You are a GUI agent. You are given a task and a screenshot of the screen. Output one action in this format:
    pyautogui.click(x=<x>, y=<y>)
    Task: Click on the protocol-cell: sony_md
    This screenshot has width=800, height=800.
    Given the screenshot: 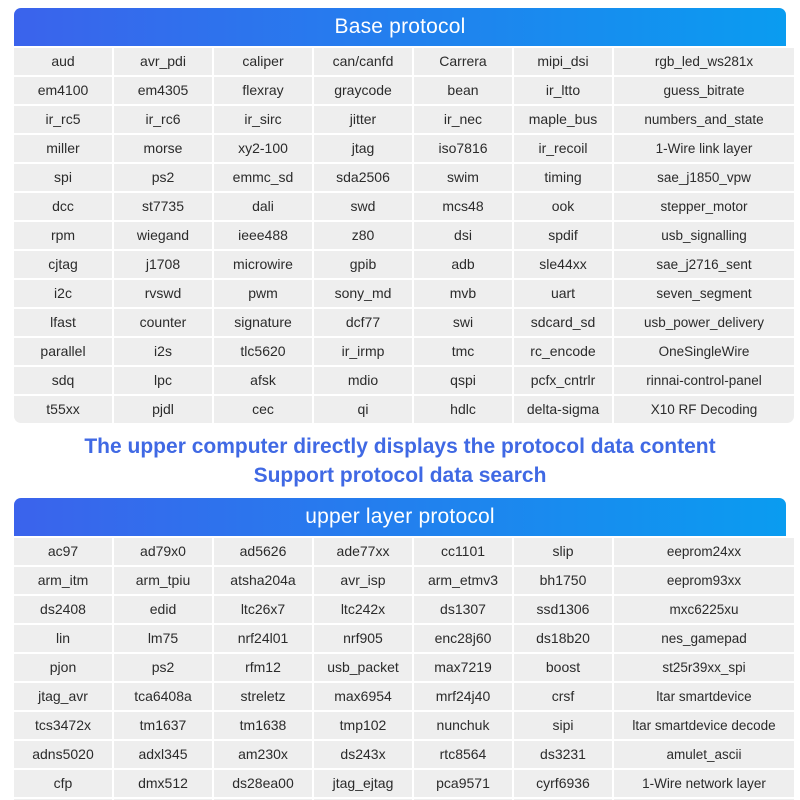 What is the action you would take?
    pyautogui.click(x=363, y=293)
    